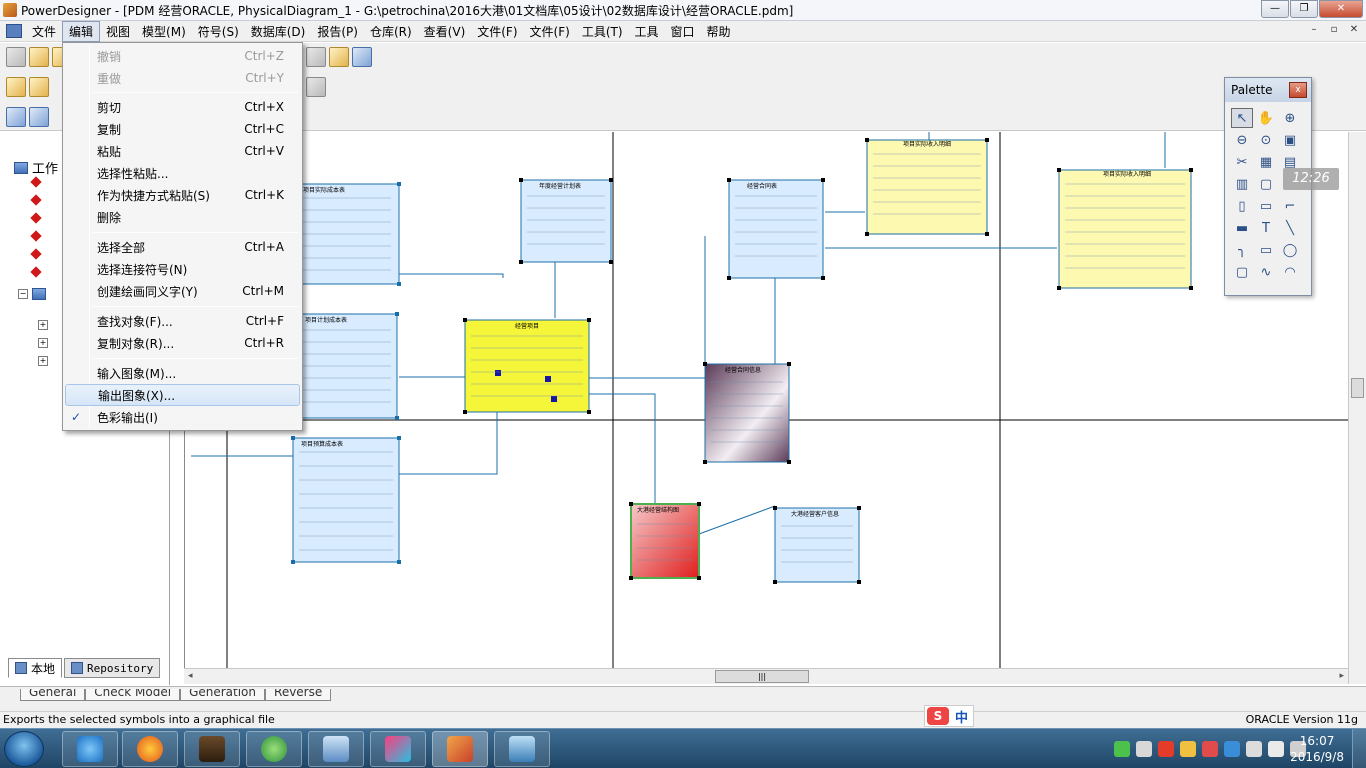 This screenshot has width=1366, height=768. What do you see at coordinates (218, 31) in the screenshot?
I see `menu-symbol: 符号(S)` at bounding box center [218, 31].